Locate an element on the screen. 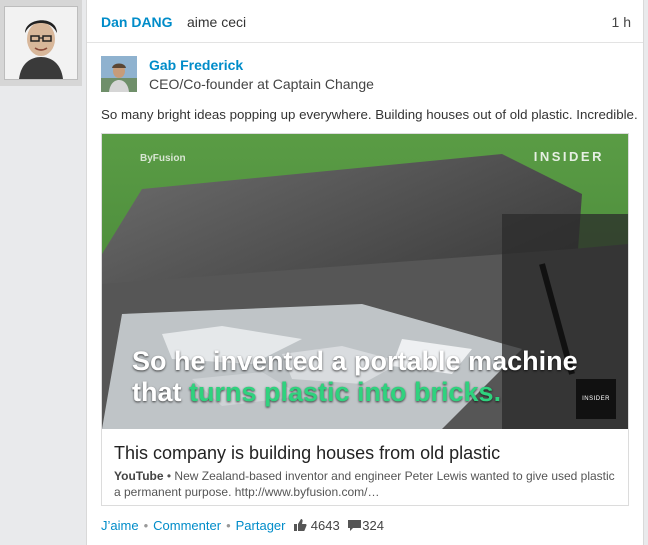 The height and width of the screenshot is (545, 648). post-actions: J’aime • Commenter • Partager 4643 324 is located at coordinates (242, 525).